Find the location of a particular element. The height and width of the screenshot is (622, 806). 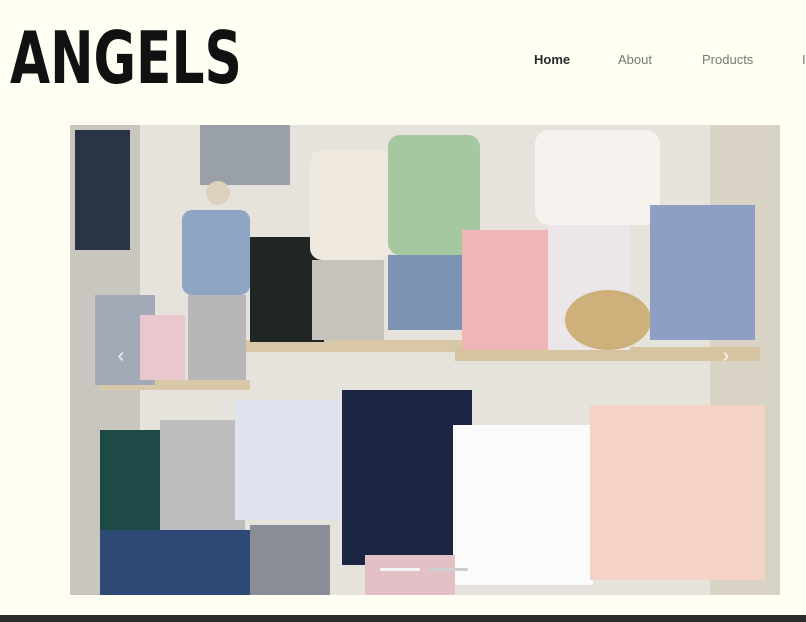

brand-logo: ANGELS is located at coordinates (126, 58).